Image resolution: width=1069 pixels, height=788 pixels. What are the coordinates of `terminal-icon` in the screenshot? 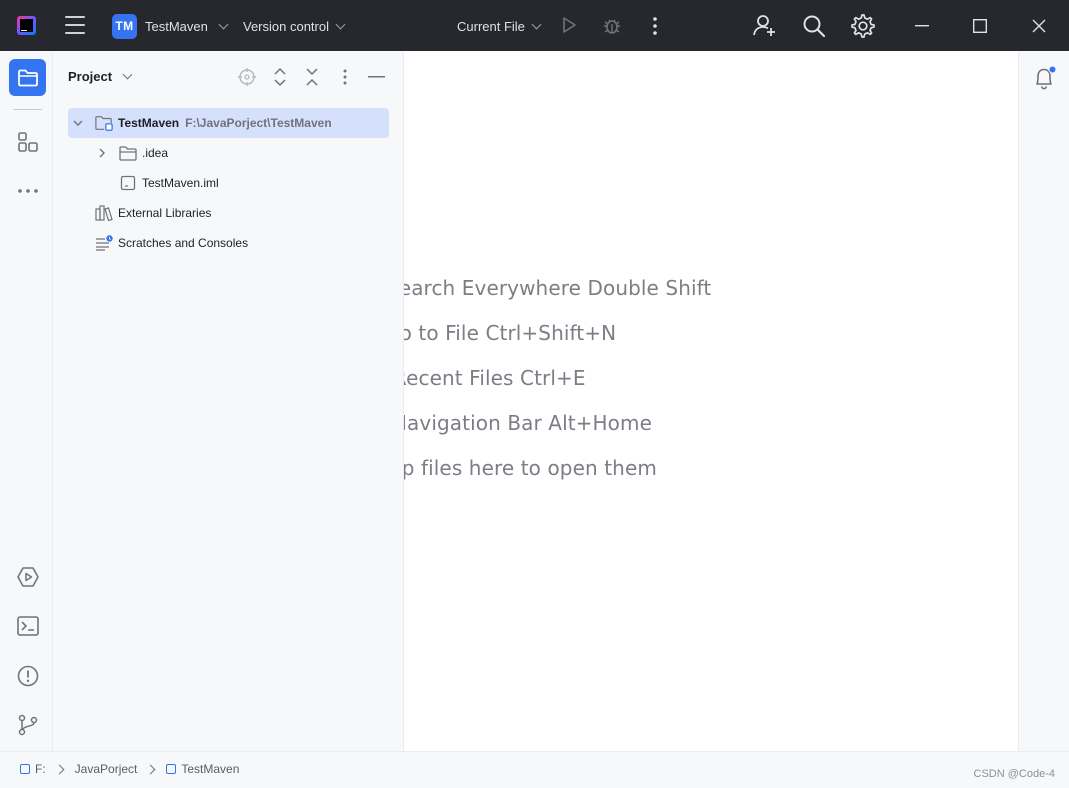 It's located at (27, 625).